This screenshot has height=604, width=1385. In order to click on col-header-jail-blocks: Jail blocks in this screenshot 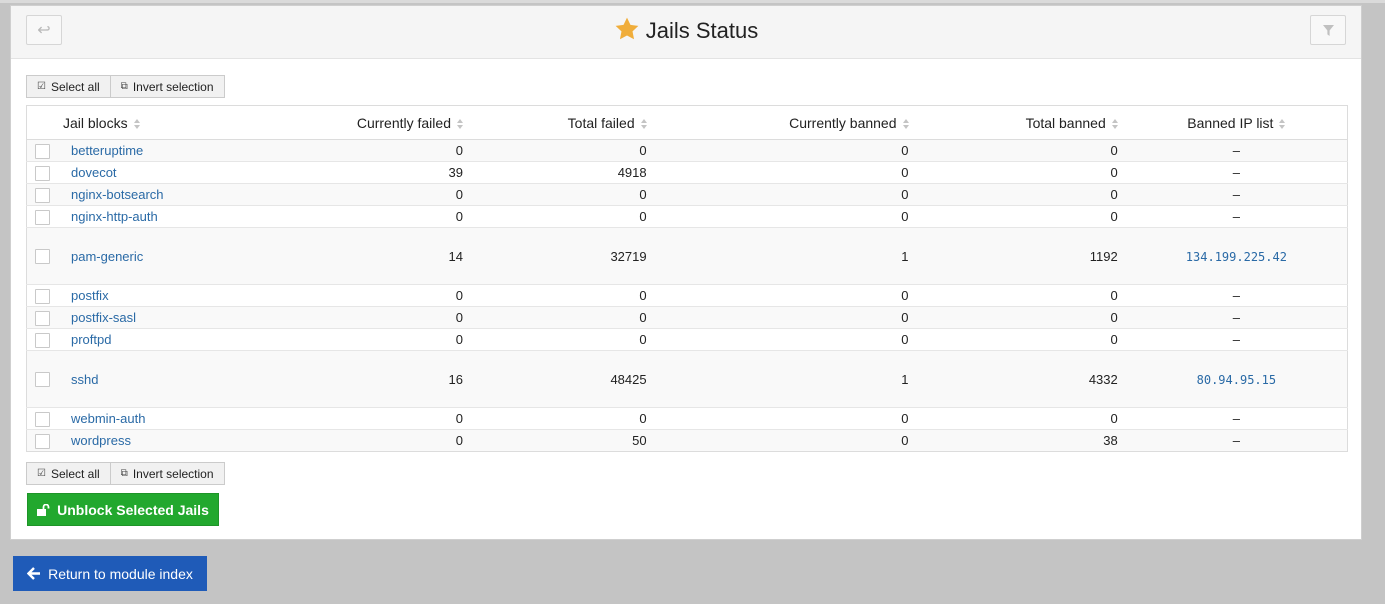, I will do `click(144, 122)`.